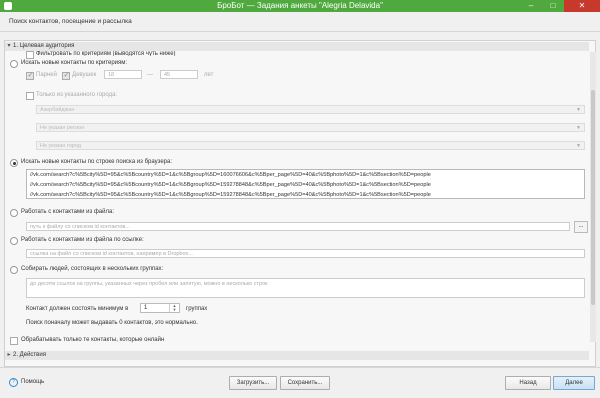  I want to click on search-new-radio, so click(14, 64).